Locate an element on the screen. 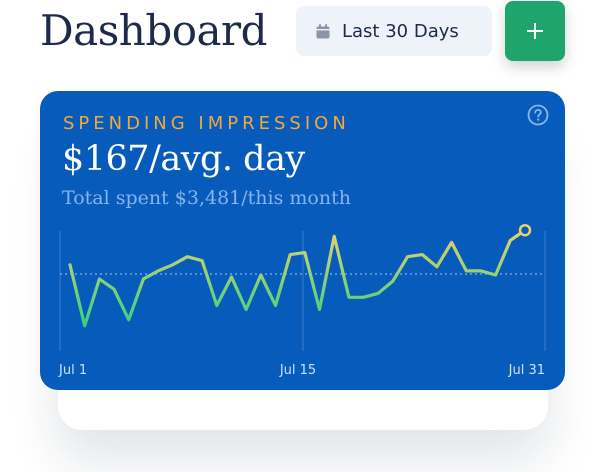  page-title: Dashboard is located at coordinates (154, 30).